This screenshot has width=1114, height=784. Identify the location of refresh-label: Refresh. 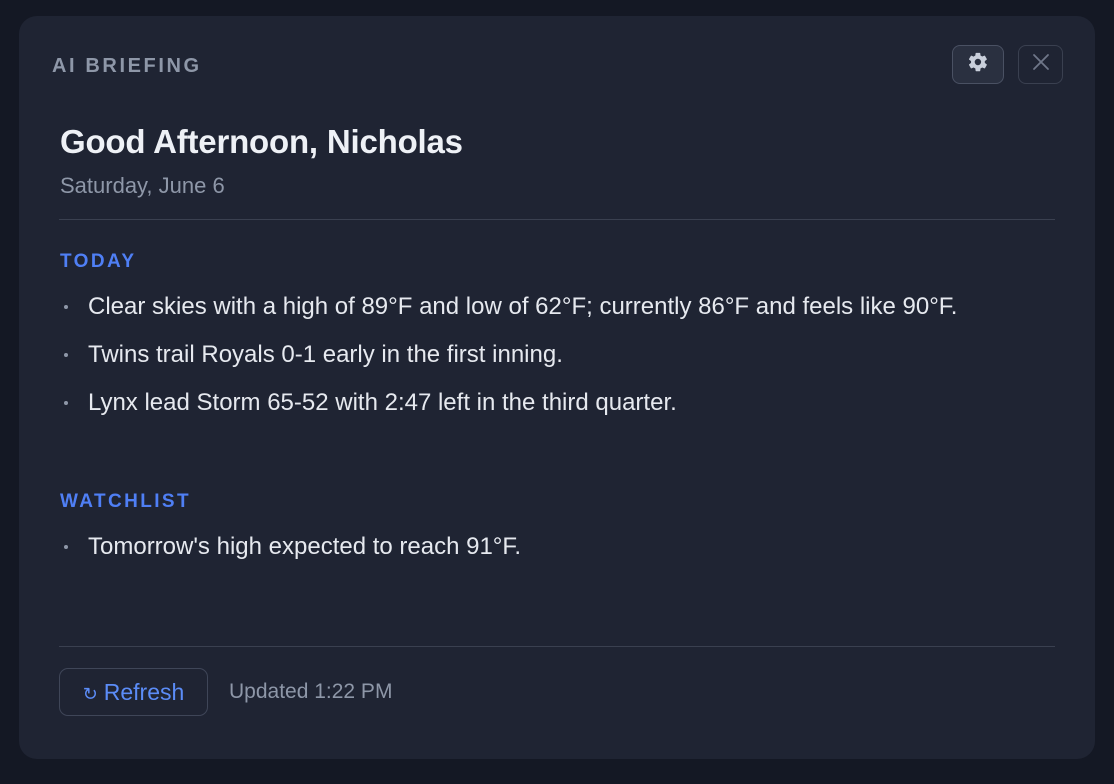
(144, 691).